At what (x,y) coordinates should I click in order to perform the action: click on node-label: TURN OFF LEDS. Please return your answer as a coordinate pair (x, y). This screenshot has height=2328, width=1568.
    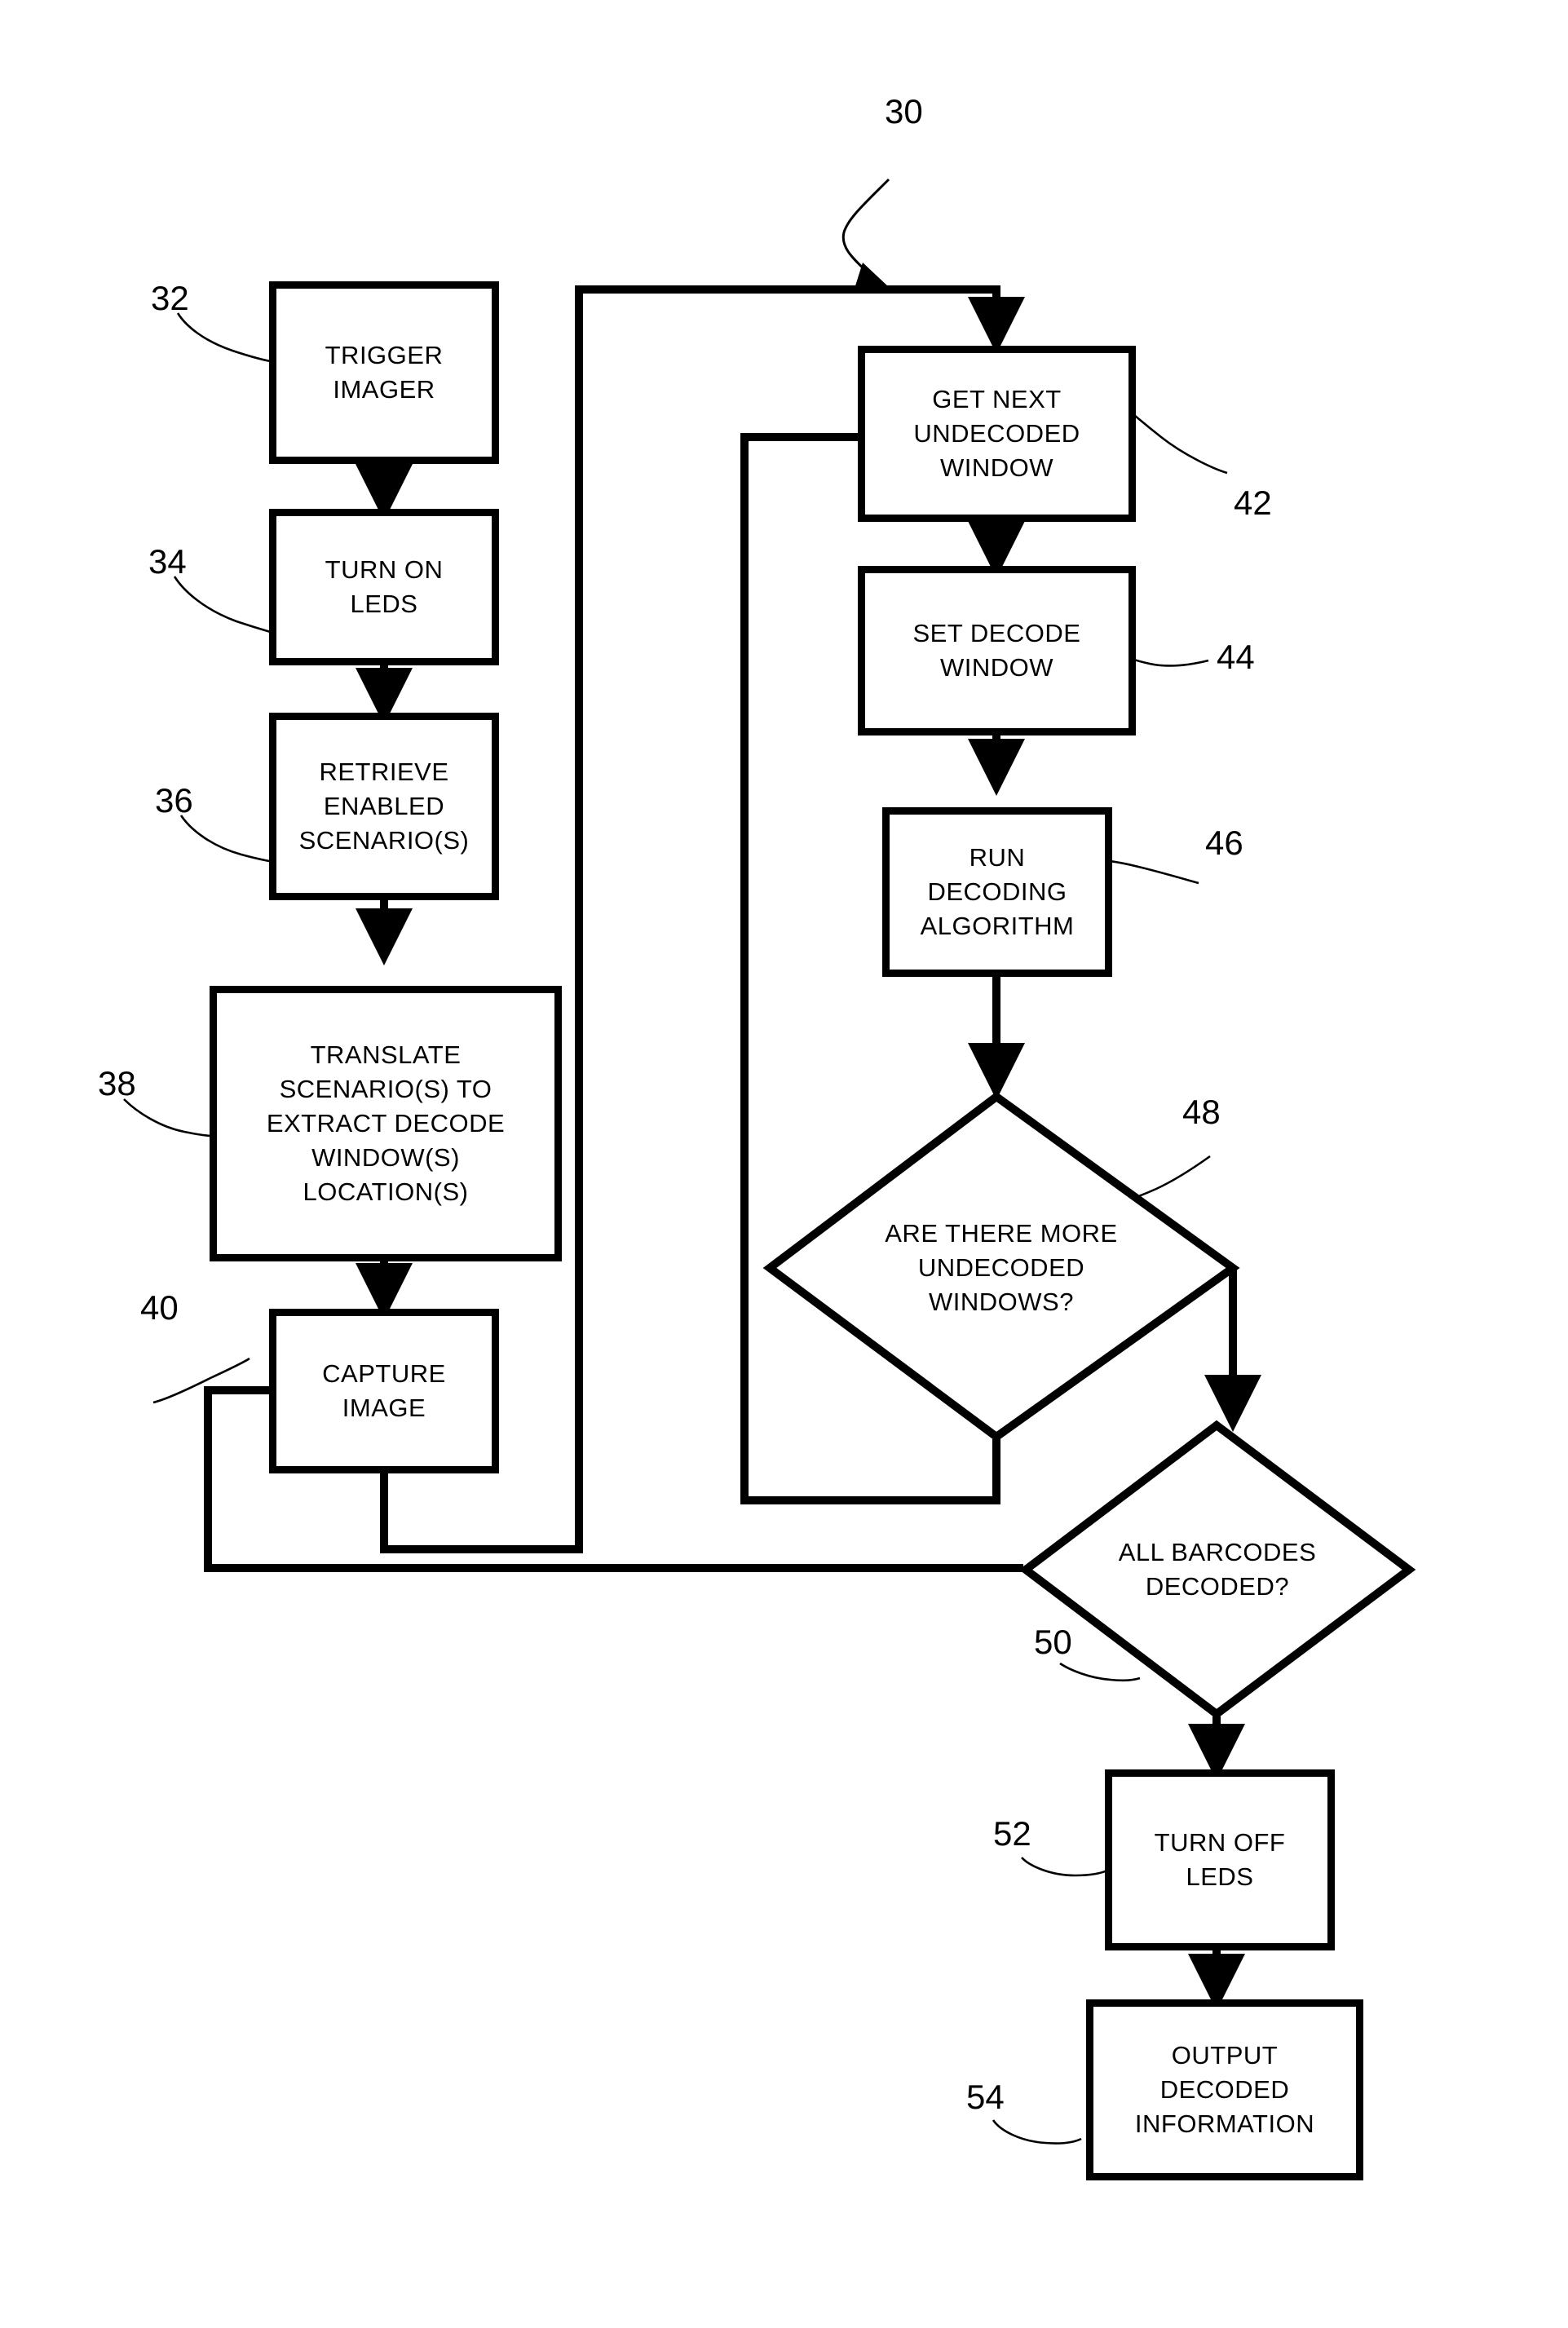
    Looking at the image, I should click on (1220, 1859).